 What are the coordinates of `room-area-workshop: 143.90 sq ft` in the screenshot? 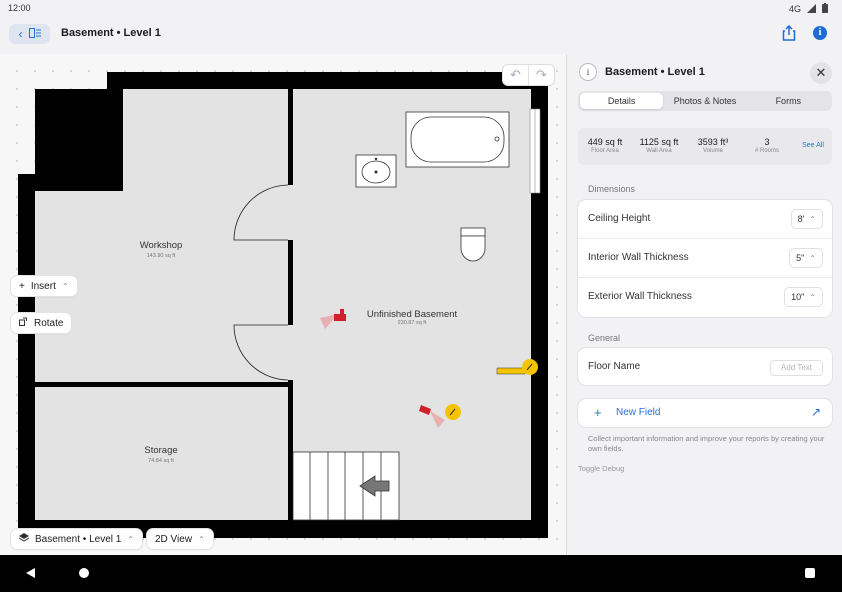 It's located at (161, 256).